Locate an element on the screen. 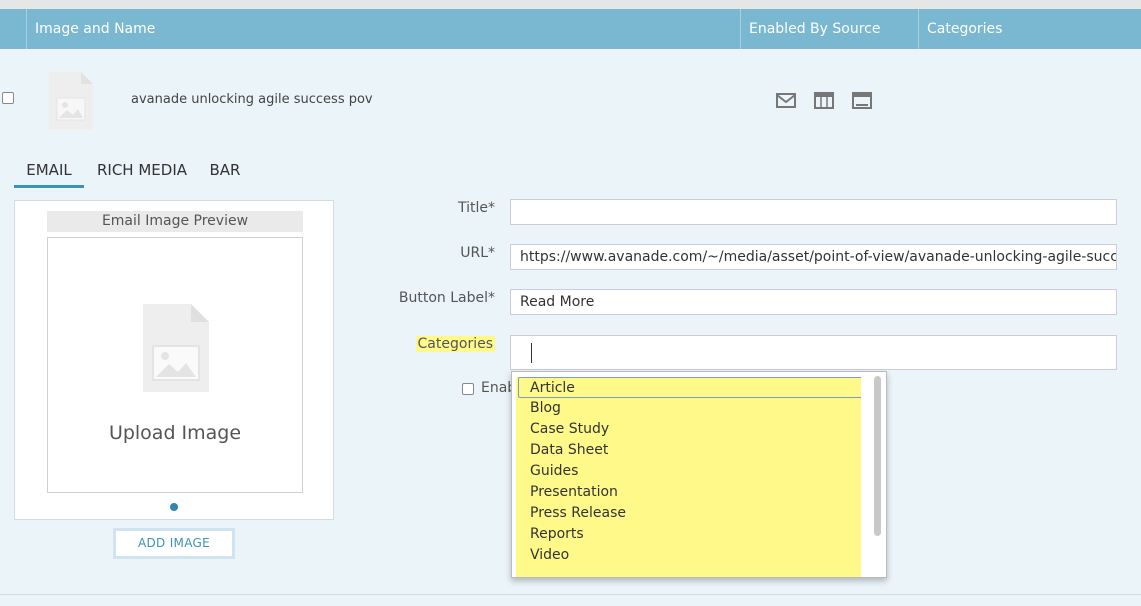  tab-bar: BAR is located at coordinates (225, 171).